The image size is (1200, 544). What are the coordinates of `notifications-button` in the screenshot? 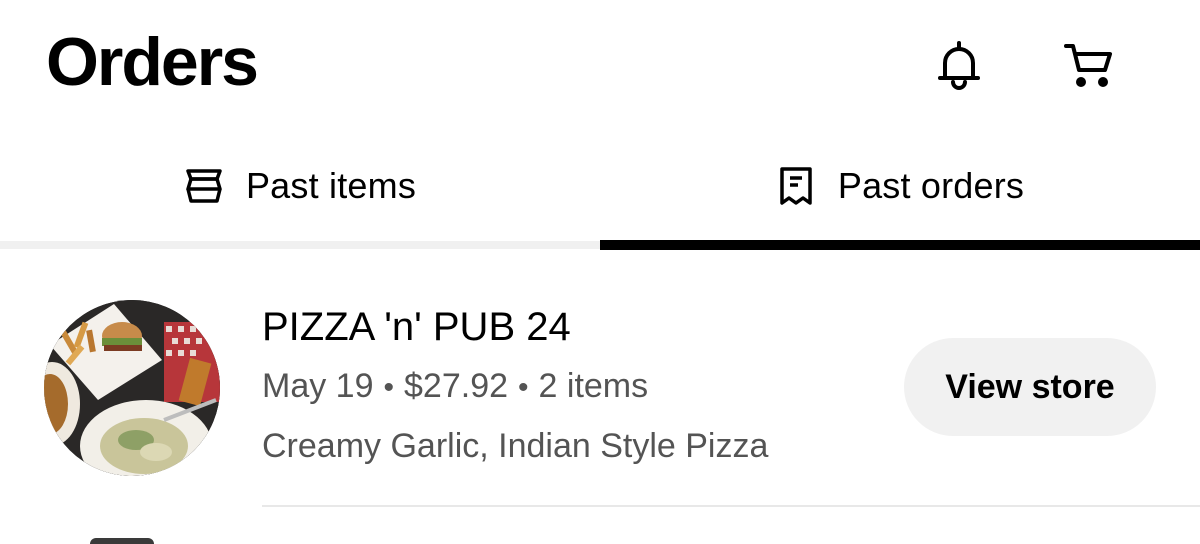 It's located at (959, 65).